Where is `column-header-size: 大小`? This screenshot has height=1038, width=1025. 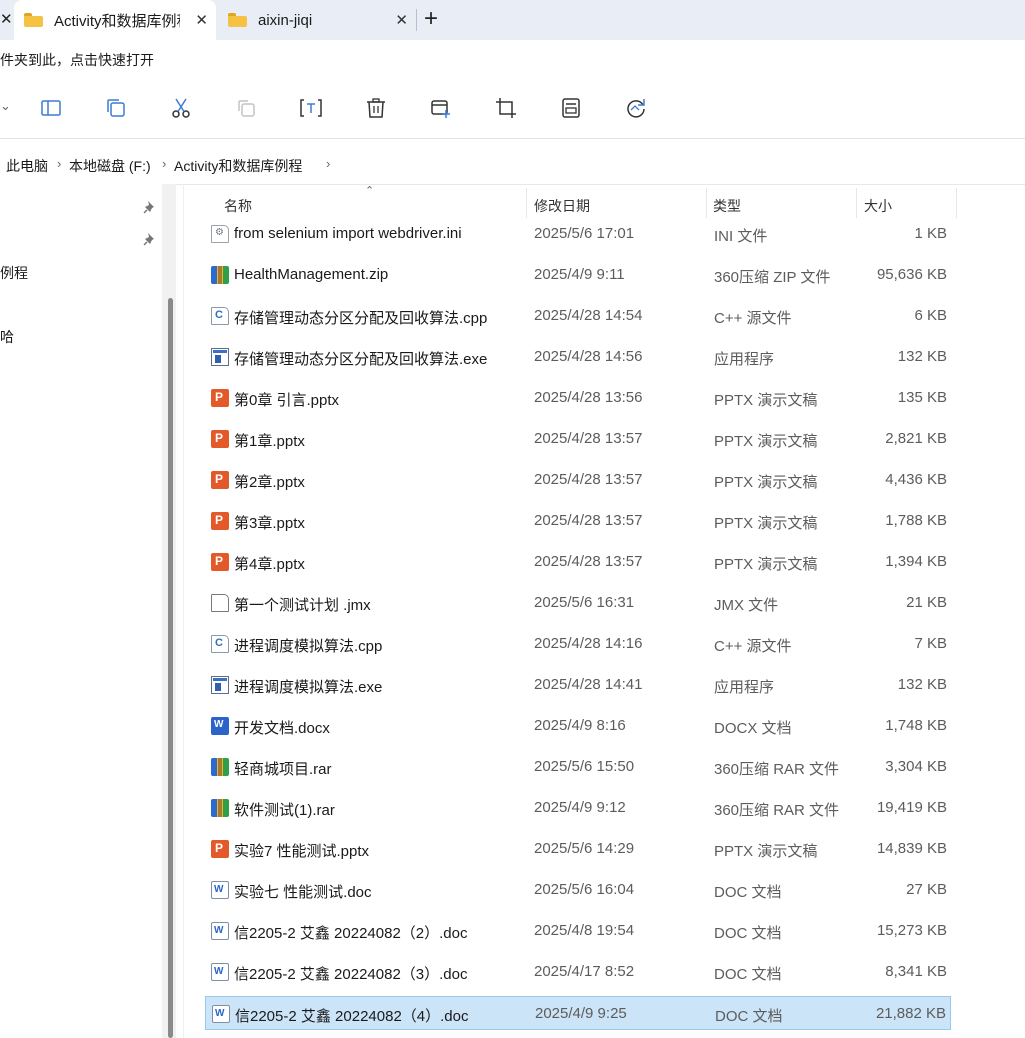 column-header-size: 大小 is located at coordinates (878, 206).